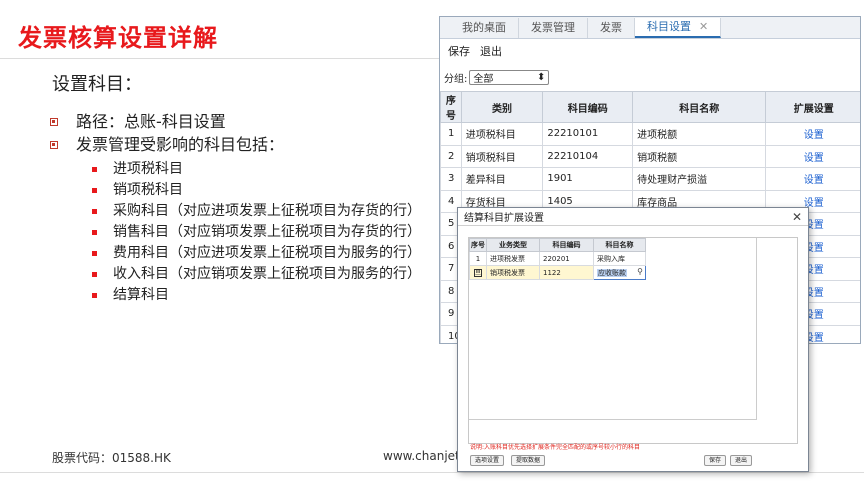 This screenshot has width=864, height=489. I want to click on tab-my-desktop: 我的桌面, so click(484, 28).